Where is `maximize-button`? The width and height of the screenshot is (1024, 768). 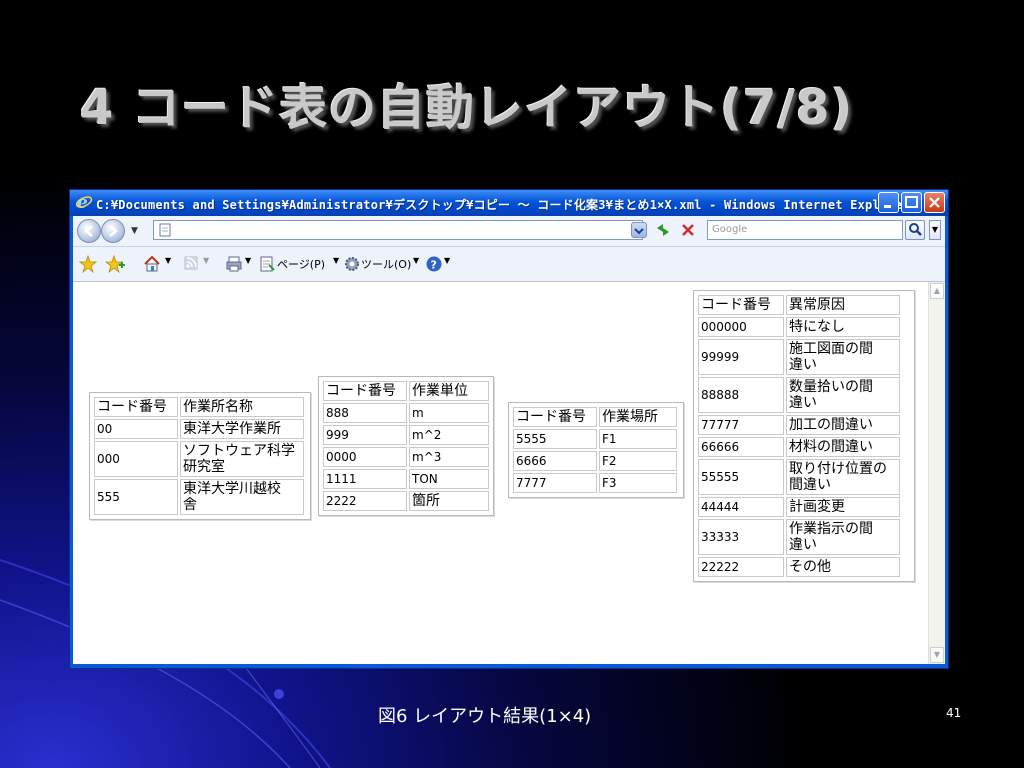 maximize-button is located at coordinates (911, 202).